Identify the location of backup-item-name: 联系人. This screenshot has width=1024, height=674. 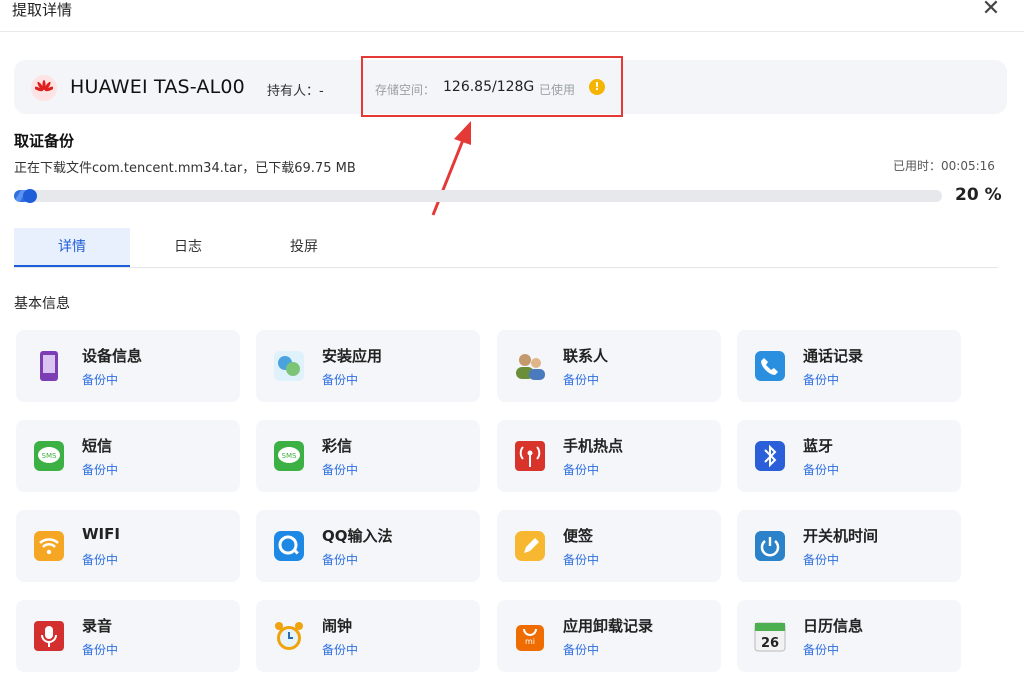
(586, 356).